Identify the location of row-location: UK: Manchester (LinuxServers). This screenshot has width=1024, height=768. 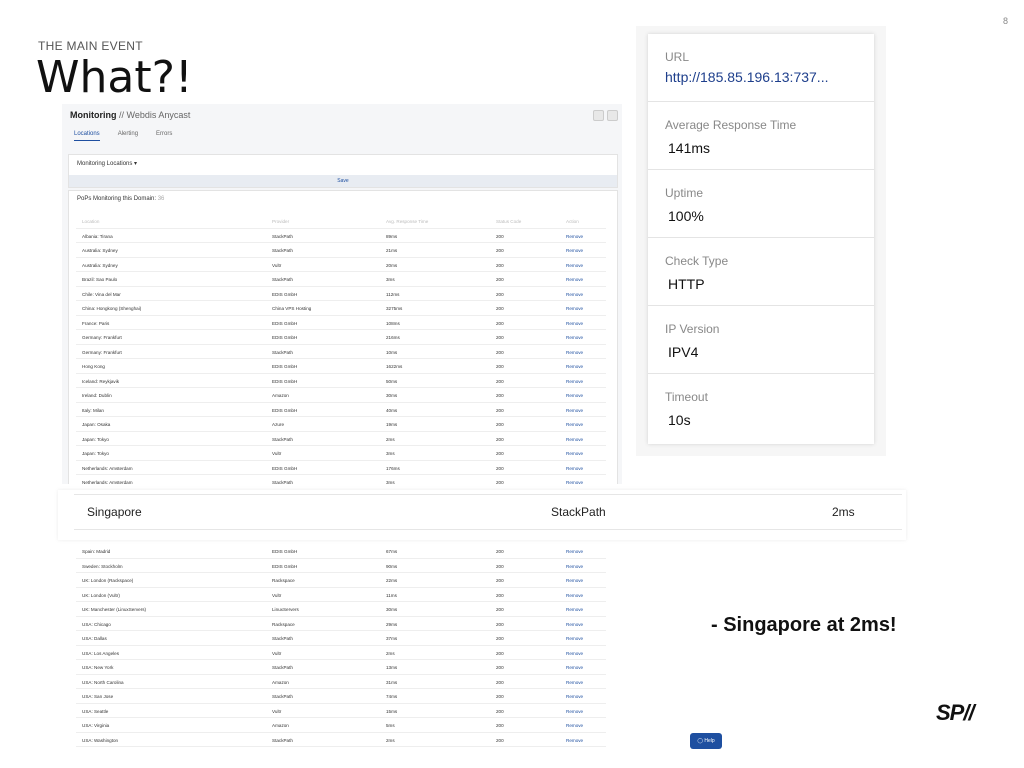
(114, 609).